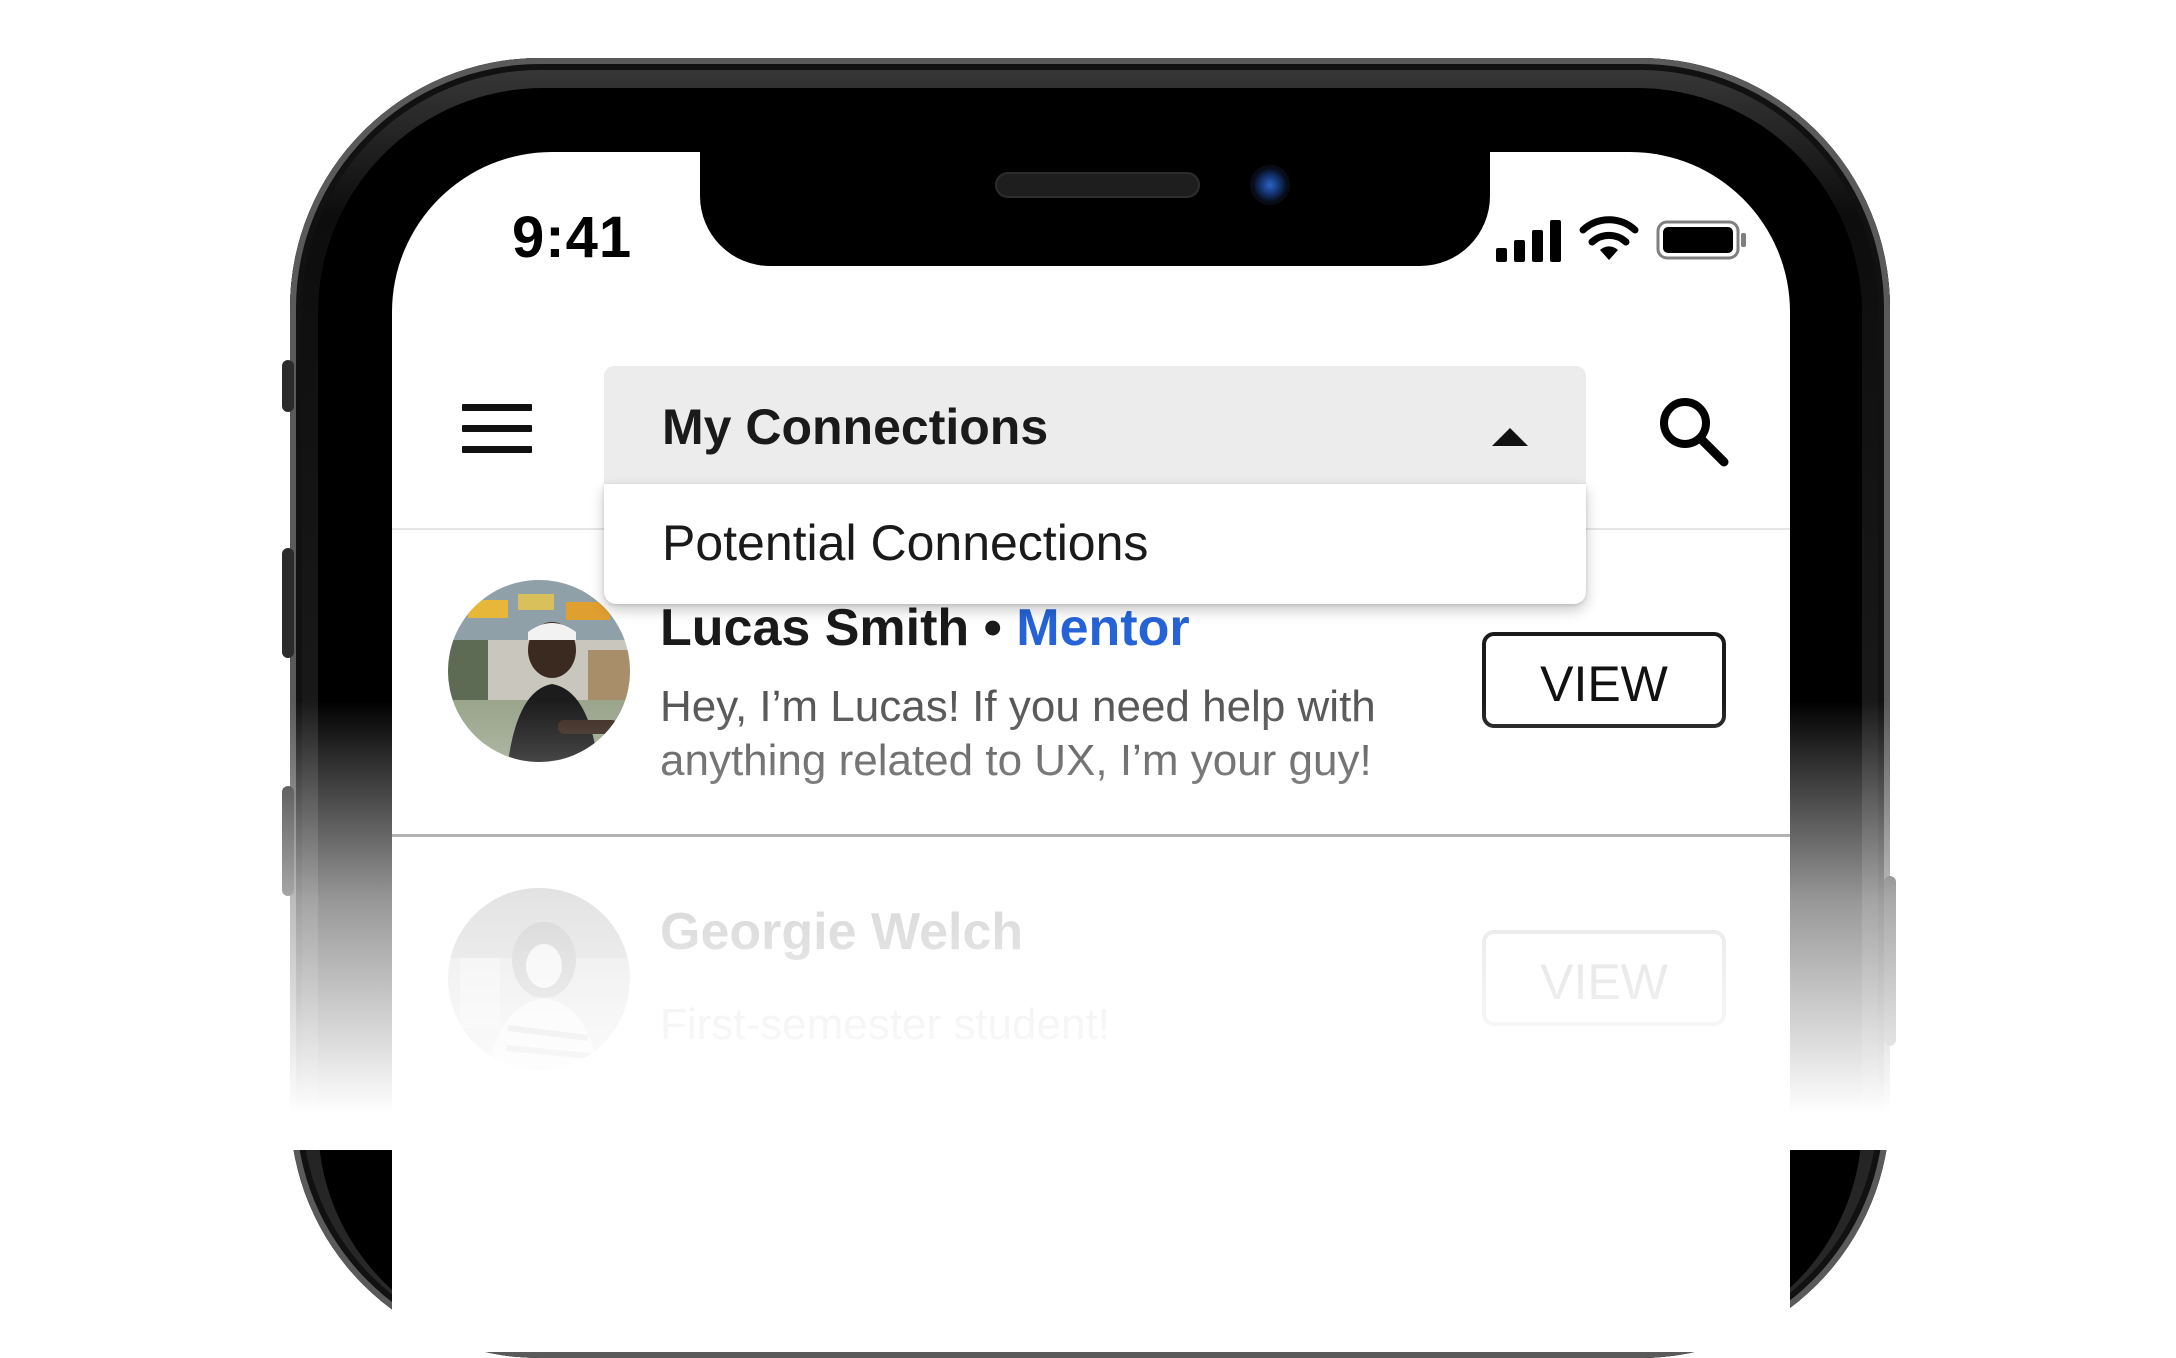 The height and width of the screenshot is (1358, 2176). I want to click on dropdown-option-potential-connections: Potential Connections, so click(905, 543).